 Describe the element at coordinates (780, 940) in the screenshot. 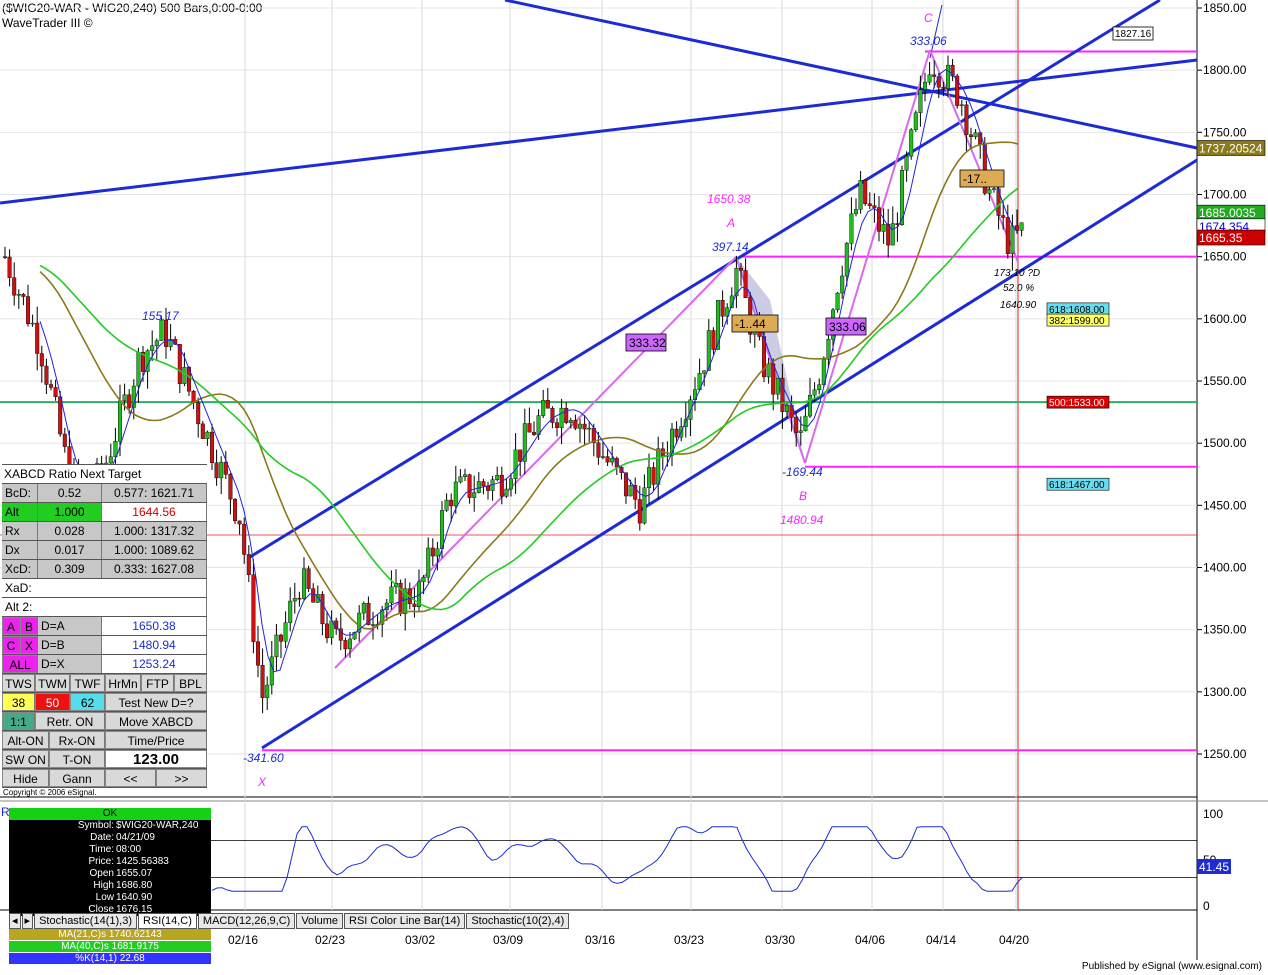

I see `x-tick-label: 03/30` at that location.